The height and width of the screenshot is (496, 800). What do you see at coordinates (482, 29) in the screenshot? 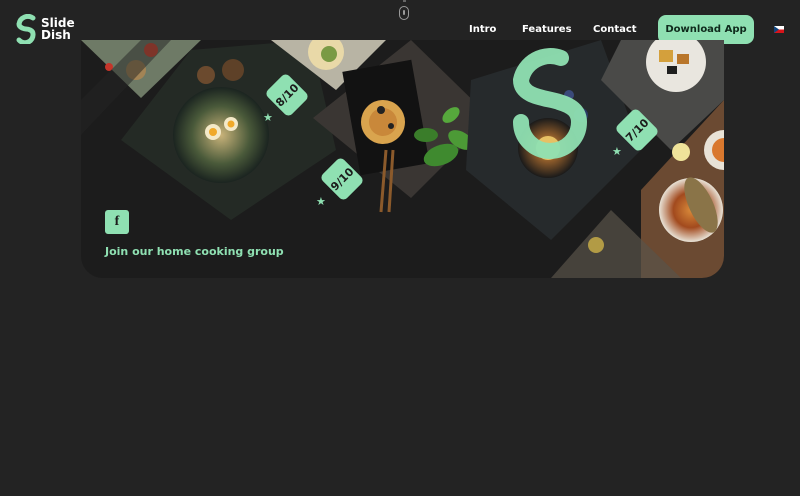
I see `nav-intro: Intro` at bounding box center [482, 29].